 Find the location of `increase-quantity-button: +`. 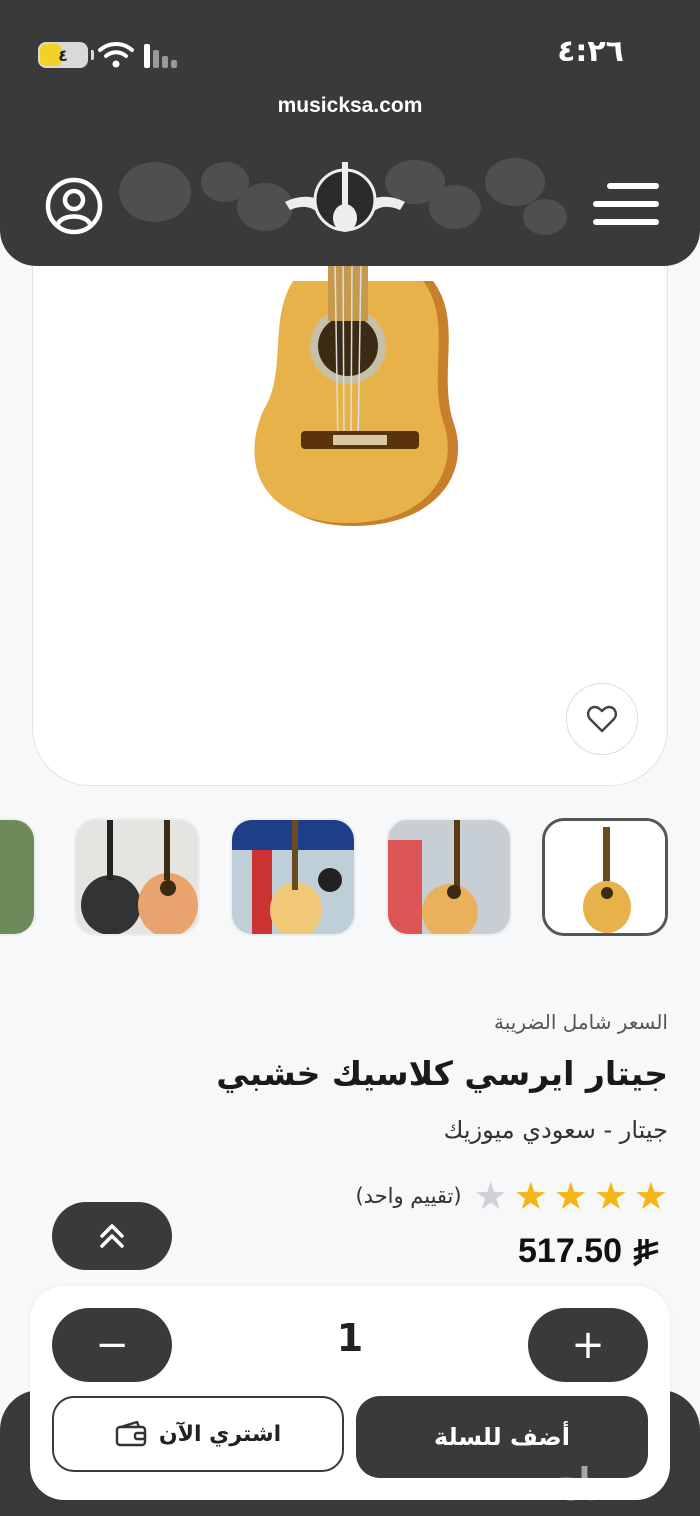

increase-quantity-button: + is located at coordinates (588, 1345).